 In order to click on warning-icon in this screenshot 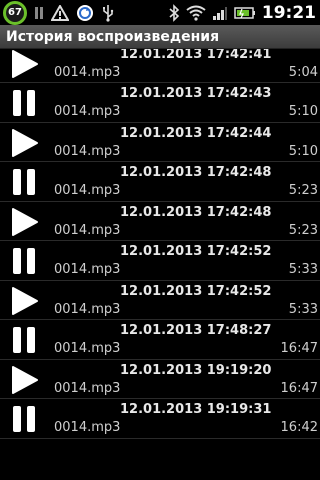, I will do `click(60, 13)`.